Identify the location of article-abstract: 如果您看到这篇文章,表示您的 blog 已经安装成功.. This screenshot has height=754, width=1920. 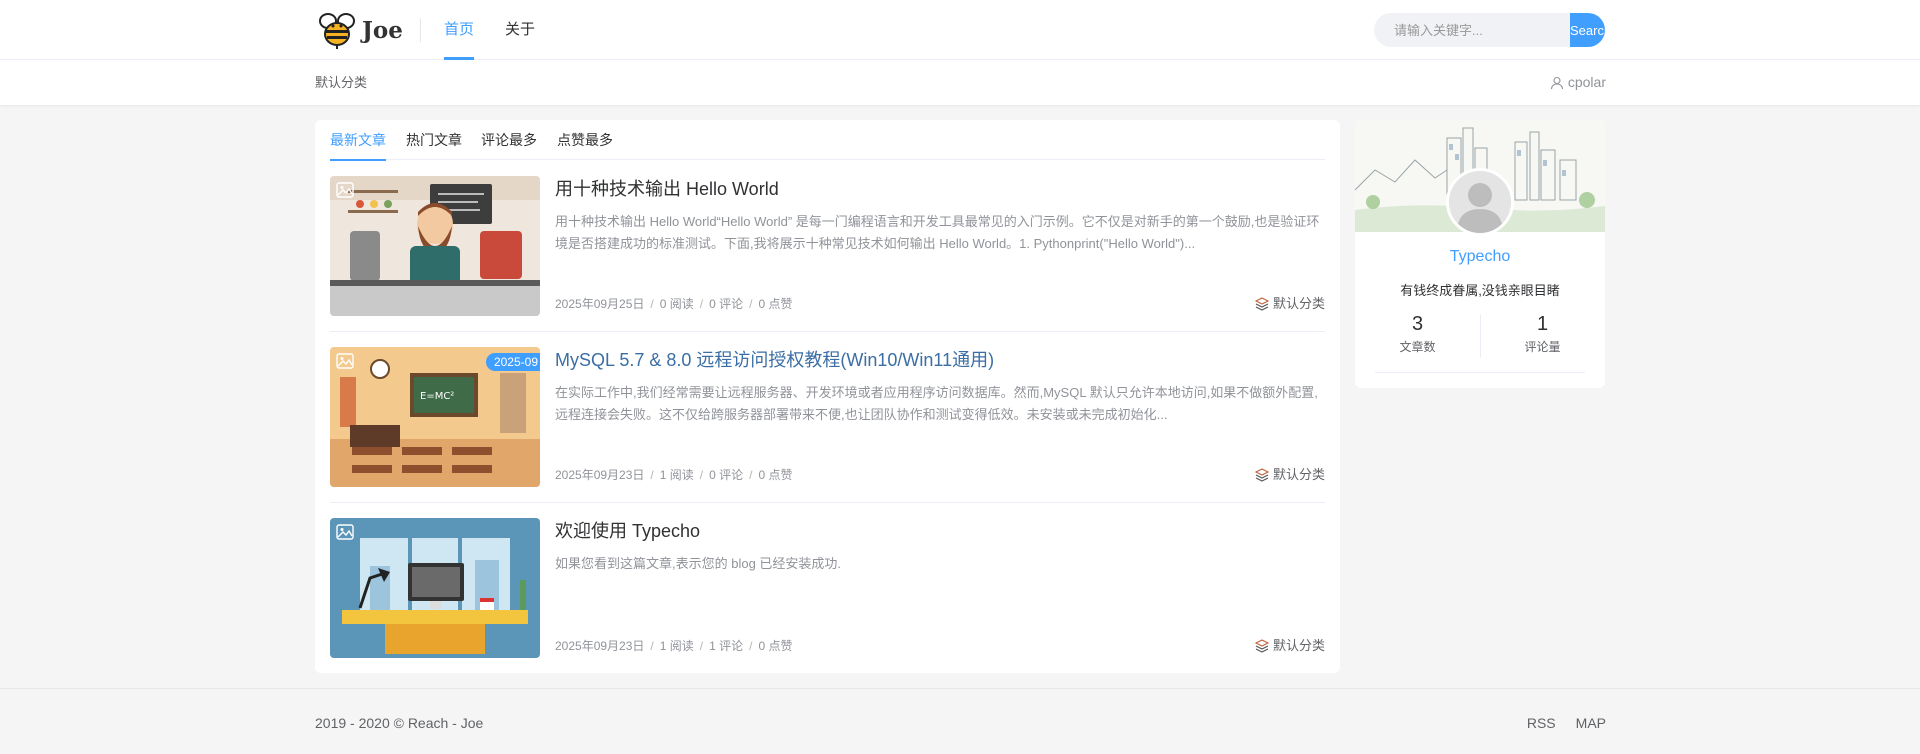
(698, 563).